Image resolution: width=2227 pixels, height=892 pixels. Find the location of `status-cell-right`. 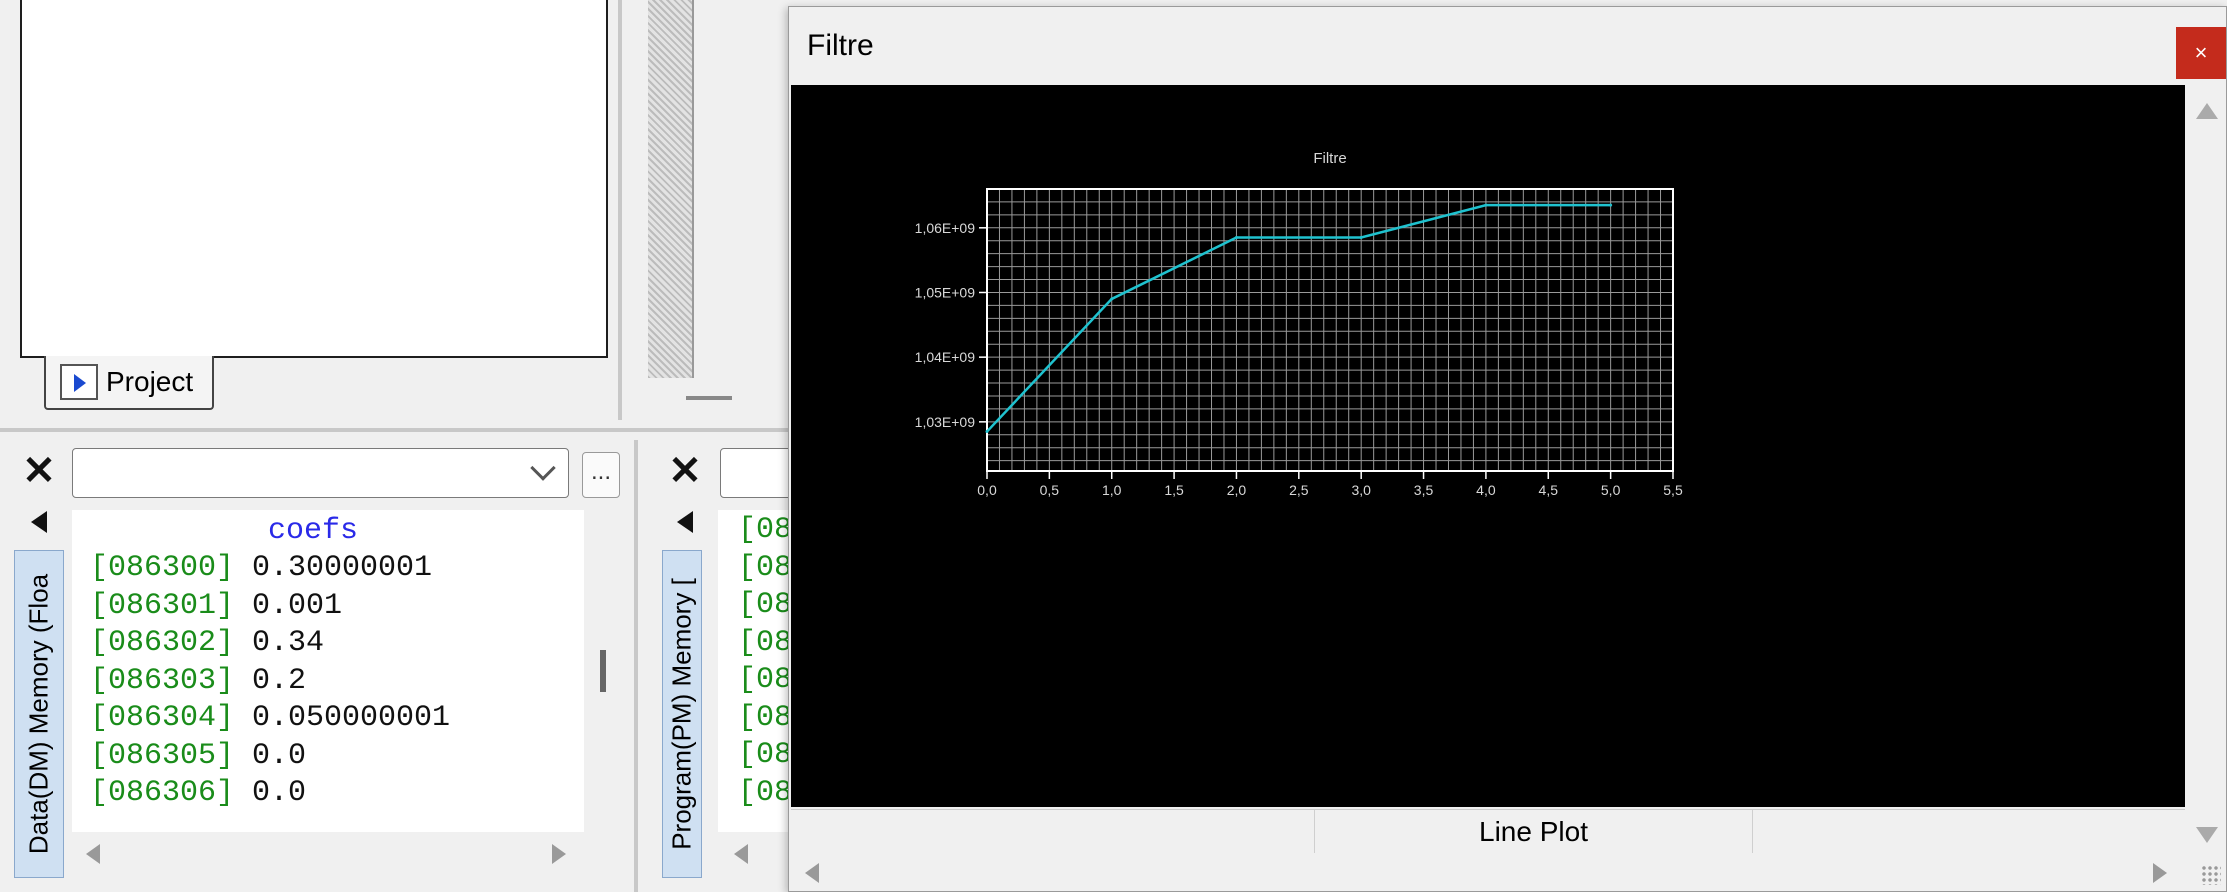

status-cell-right is located at coordinates (1969, 831).